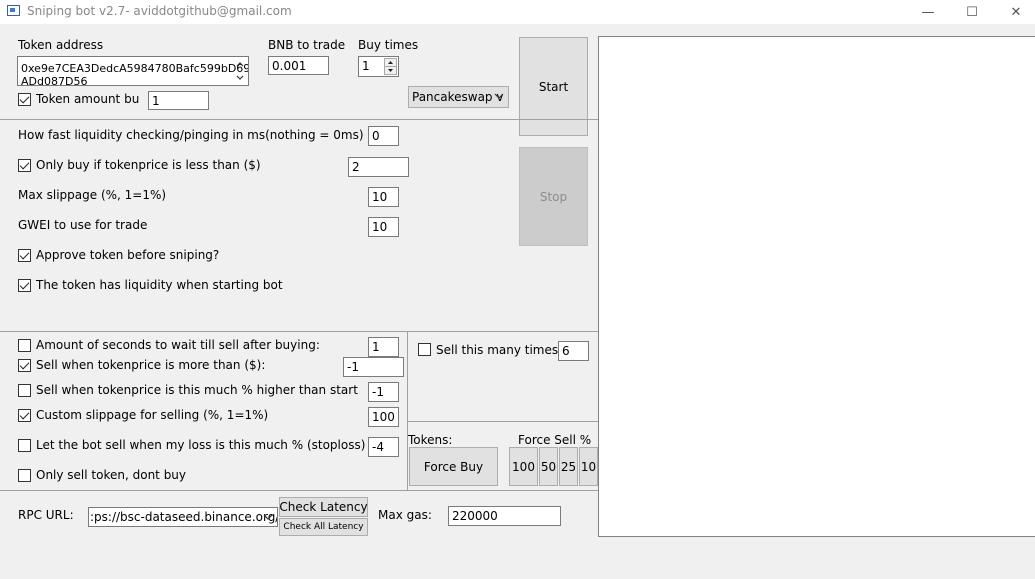  Describe the element at coordinates (383, 136) in the screenshot. I see `liquidity-ping-input: 0` at that location.